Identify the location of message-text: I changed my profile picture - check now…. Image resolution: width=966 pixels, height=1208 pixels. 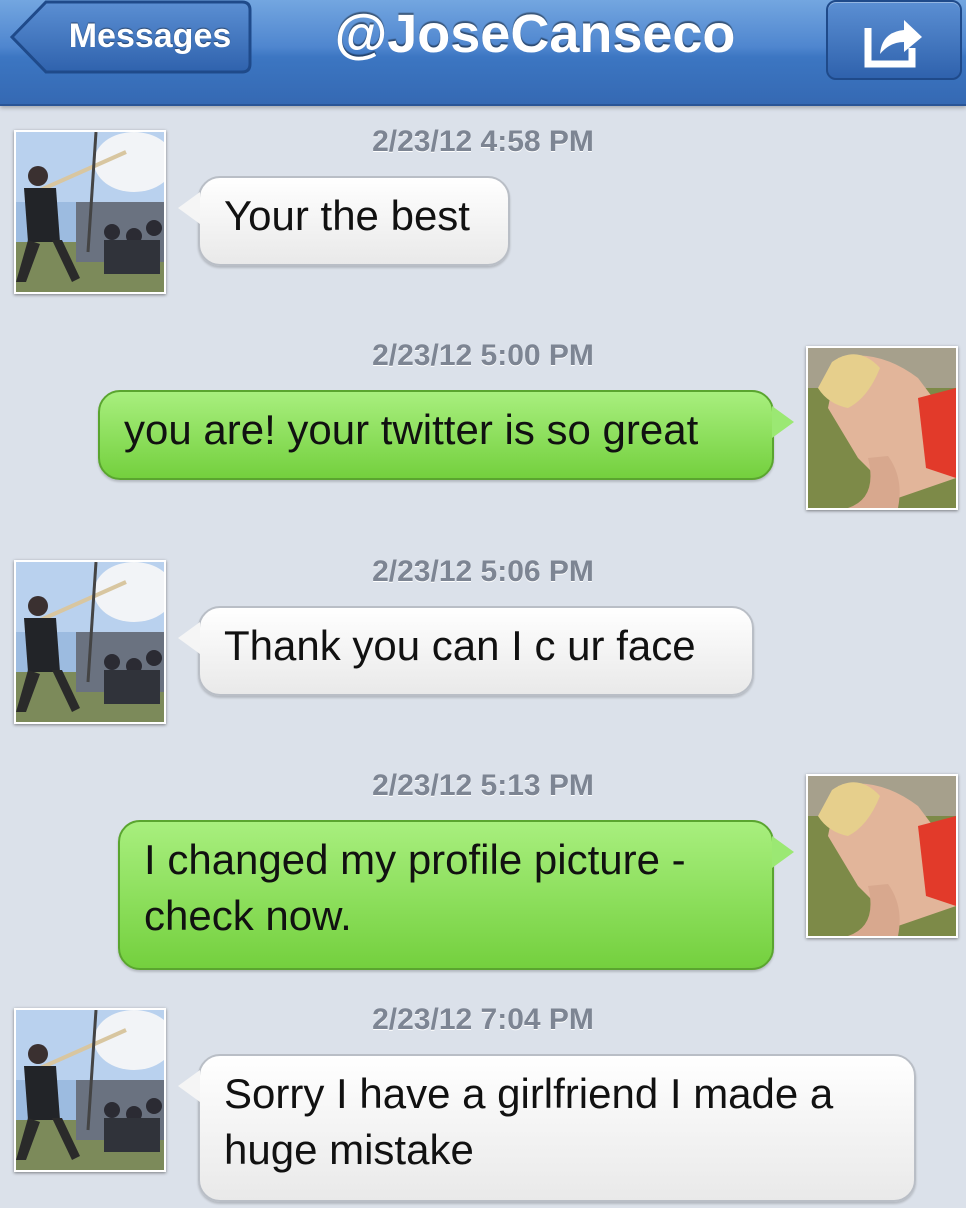
(415, 887).